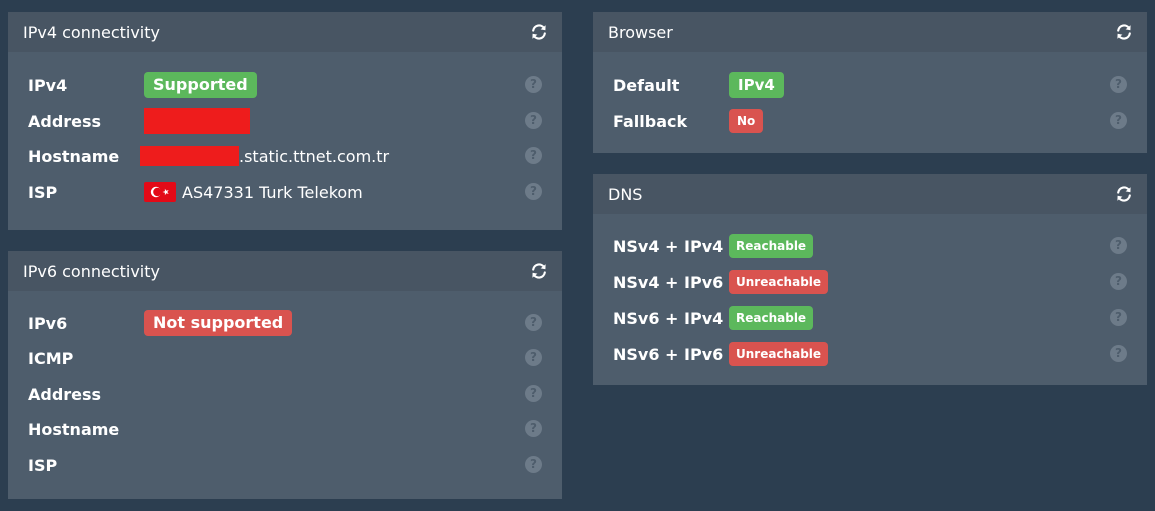  I want to click on isp-name: AS47331 Turk Telekom, so click(272, 192).